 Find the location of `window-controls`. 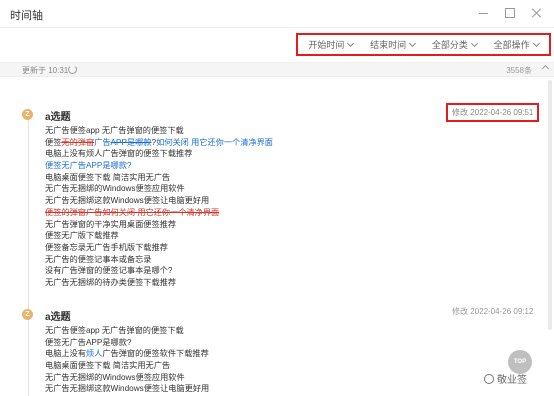

window-controls is located at coordinates (510, 12).